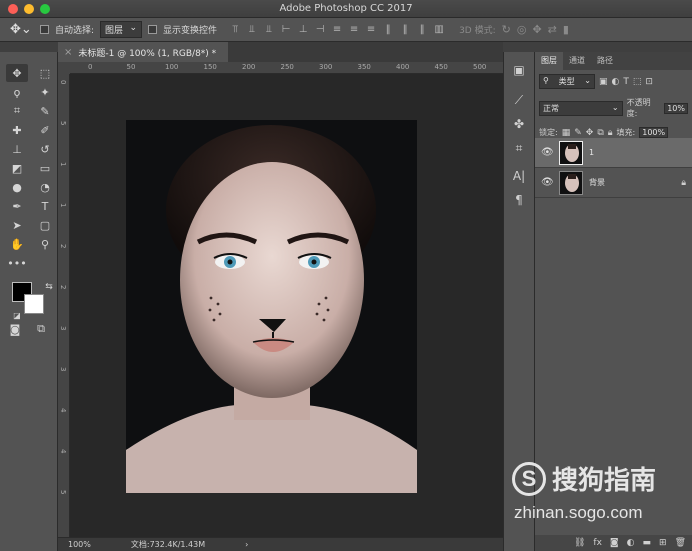 The height and width of the screenshot is (551, 692). Describe the element at coordinates (286, 29) in the screenshot. I see `align-left-icon: ⊢` at that location.